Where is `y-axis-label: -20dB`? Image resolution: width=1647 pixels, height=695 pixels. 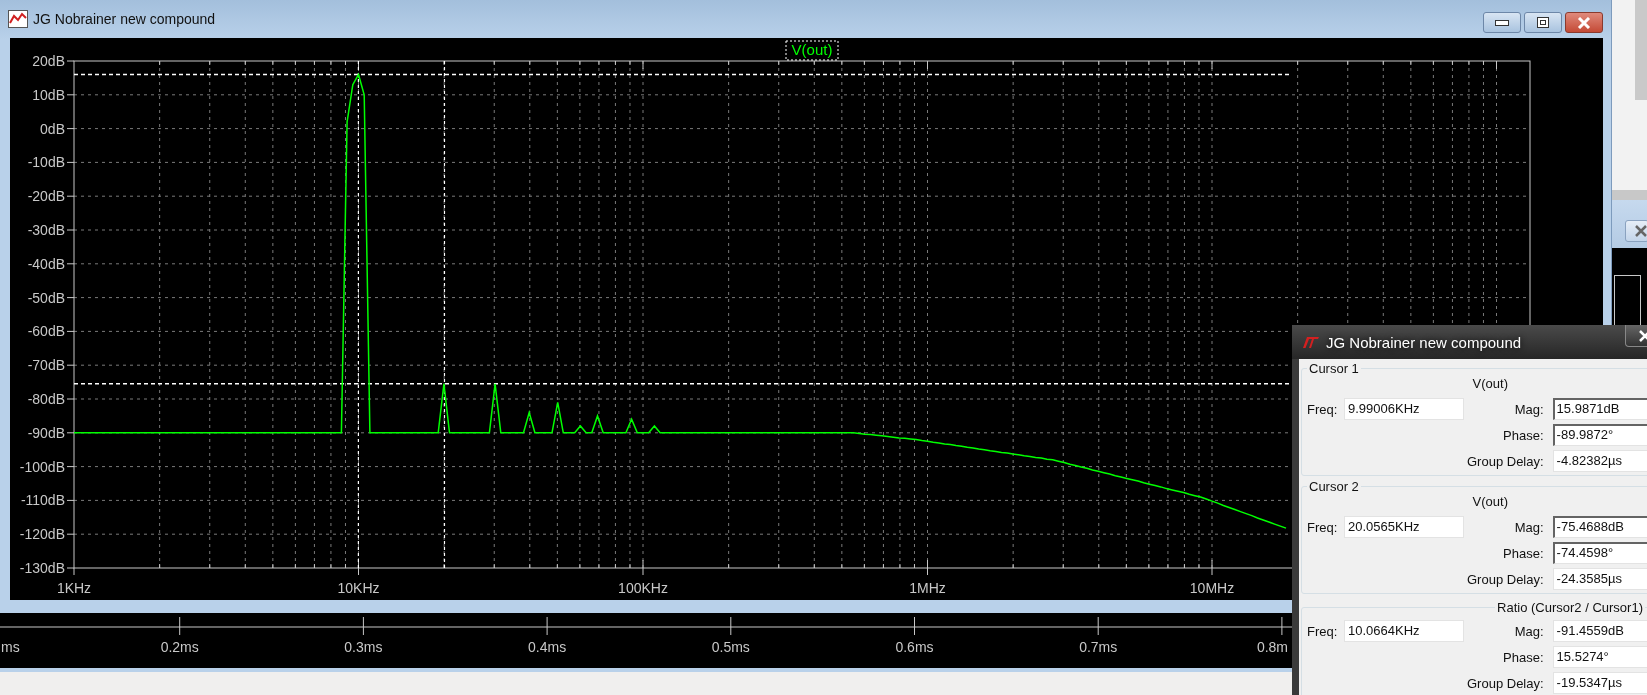
y-axis-label: -20dB is located at coordinates (46, 196).